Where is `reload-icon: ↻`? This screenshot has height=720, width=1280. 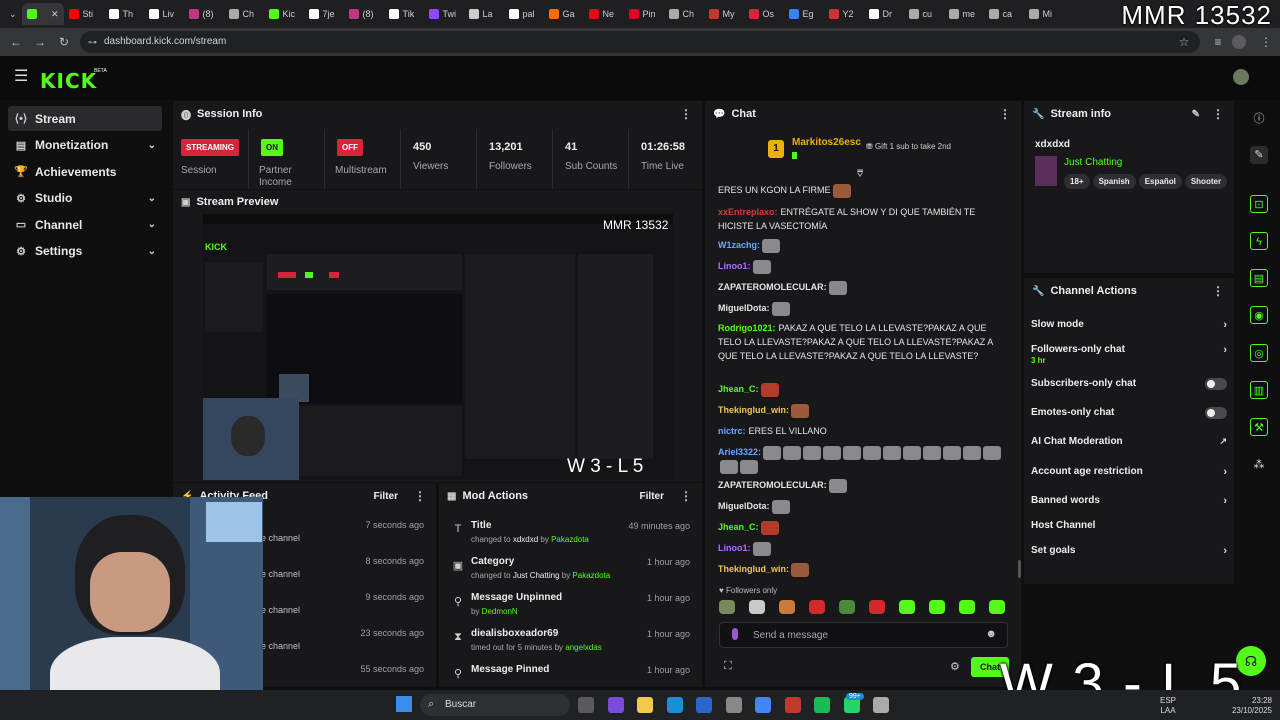 reload-icon: ↻ is located at coordinates (64, 42).